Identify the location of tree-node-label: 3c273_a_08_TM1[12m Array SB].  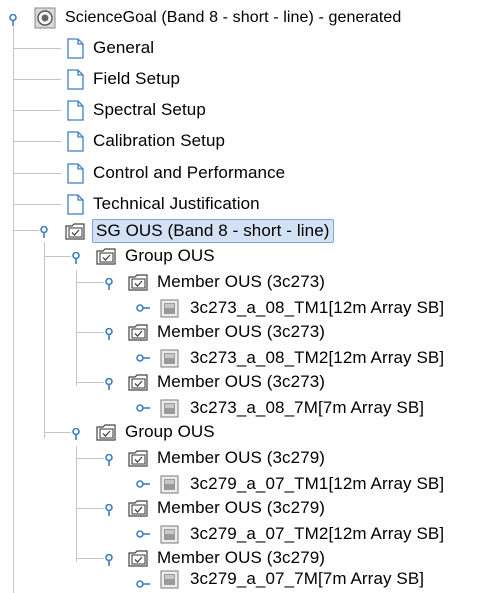
(317, 307).